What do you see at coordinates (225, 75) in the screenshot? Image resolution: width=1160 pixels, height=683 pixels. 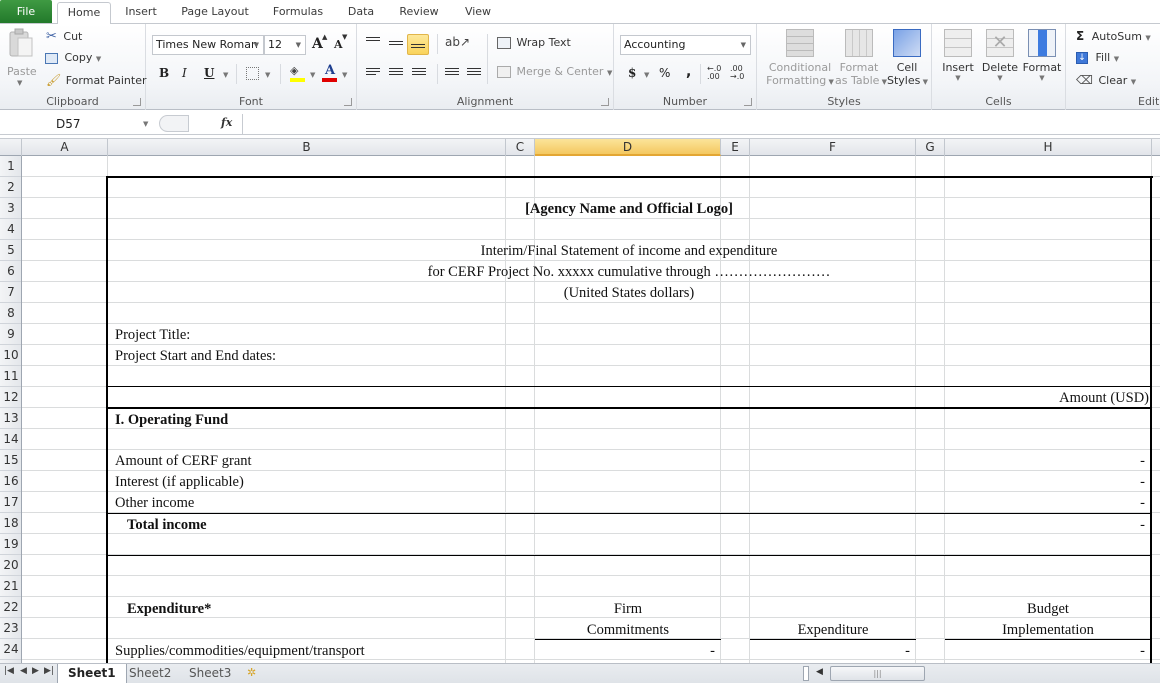 I see `underline-dropdown-icon: ▼` at bounding box center [225, 75].